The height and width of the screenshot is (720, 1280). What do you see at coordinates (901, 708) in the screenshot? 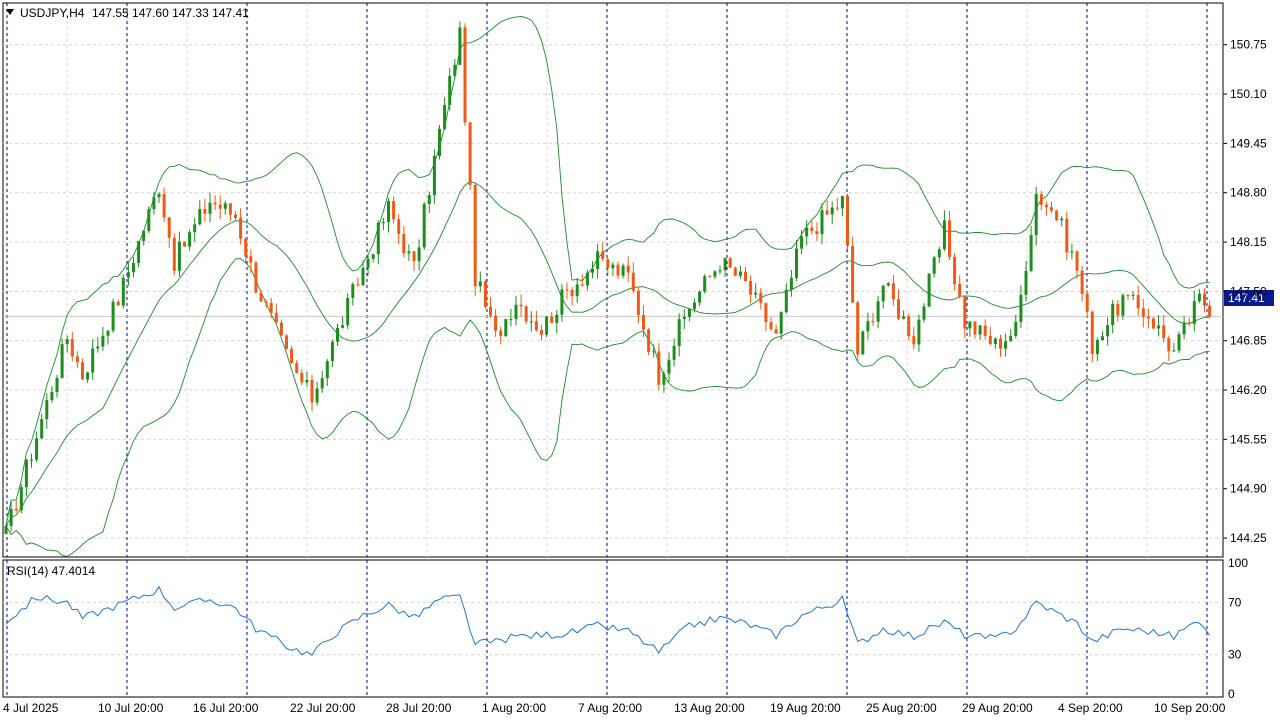
I see `time-axis-label: 25 Aug 20:00` at bounding box center [901, 708].